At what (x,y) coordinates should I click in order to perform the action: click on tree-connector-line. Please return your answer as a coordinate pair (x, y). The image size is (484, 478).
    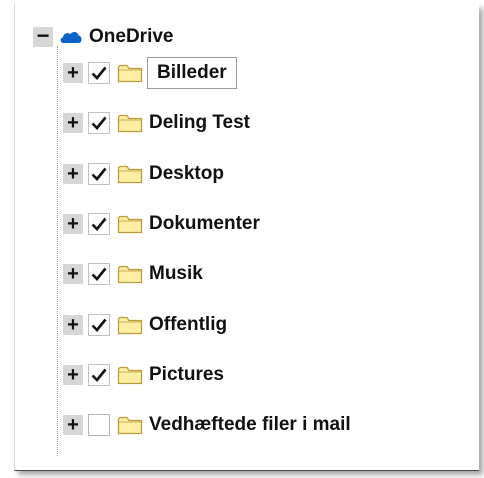
    Looking at the image, I should click on (57, 251).